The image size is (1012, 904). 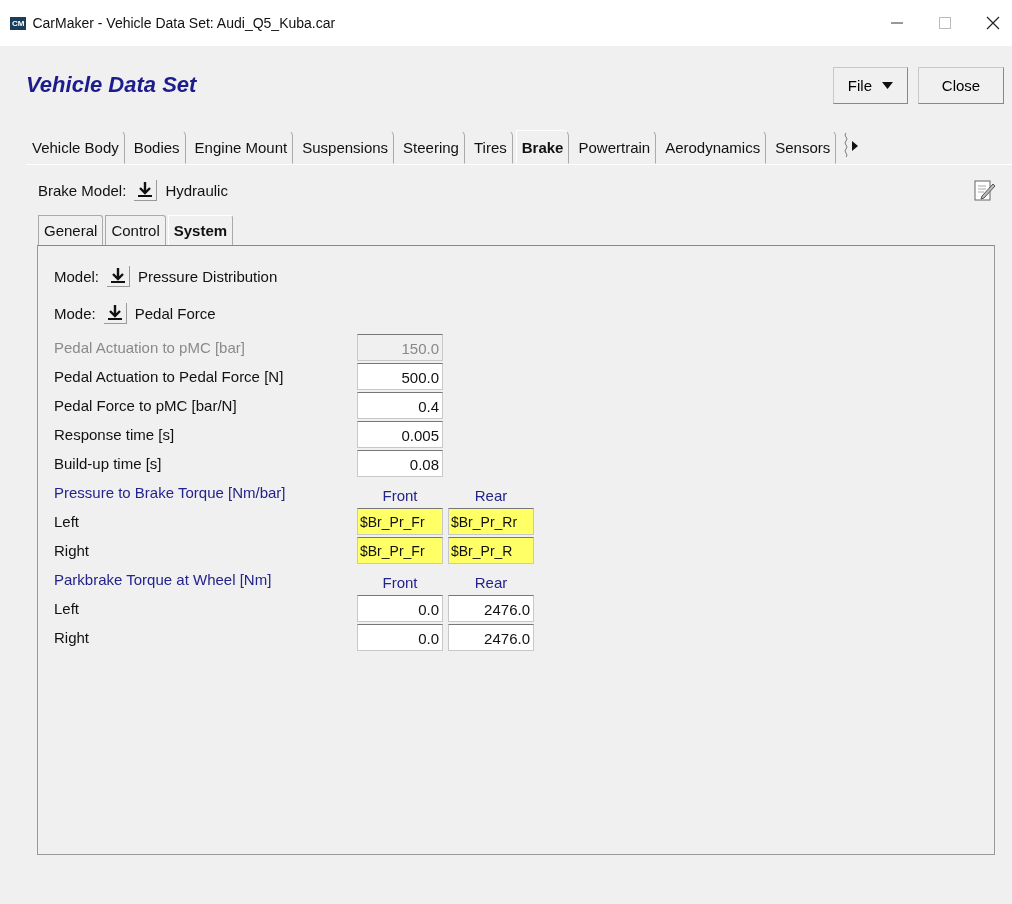 I want to click on field-label: Pedal Force to pMC [bar/N], so click(x=146, y=406).